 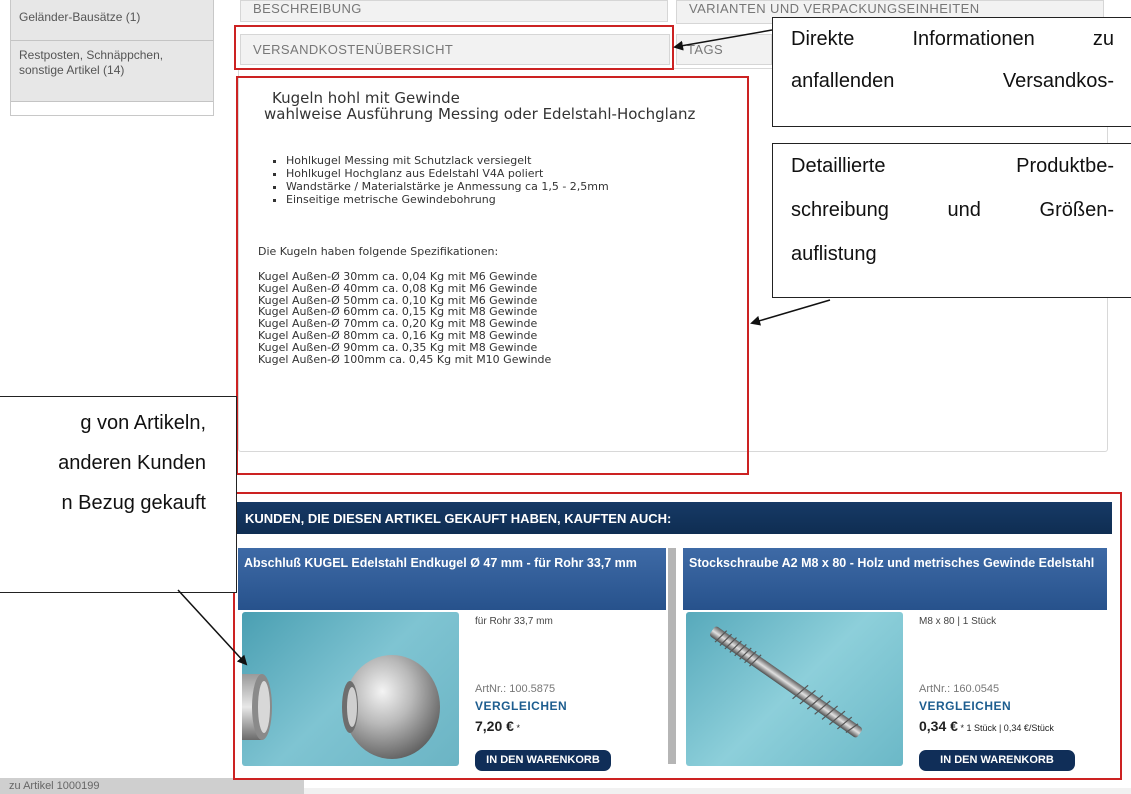 I want to click on highlight-versandkosten, so click(x=454, y=47).